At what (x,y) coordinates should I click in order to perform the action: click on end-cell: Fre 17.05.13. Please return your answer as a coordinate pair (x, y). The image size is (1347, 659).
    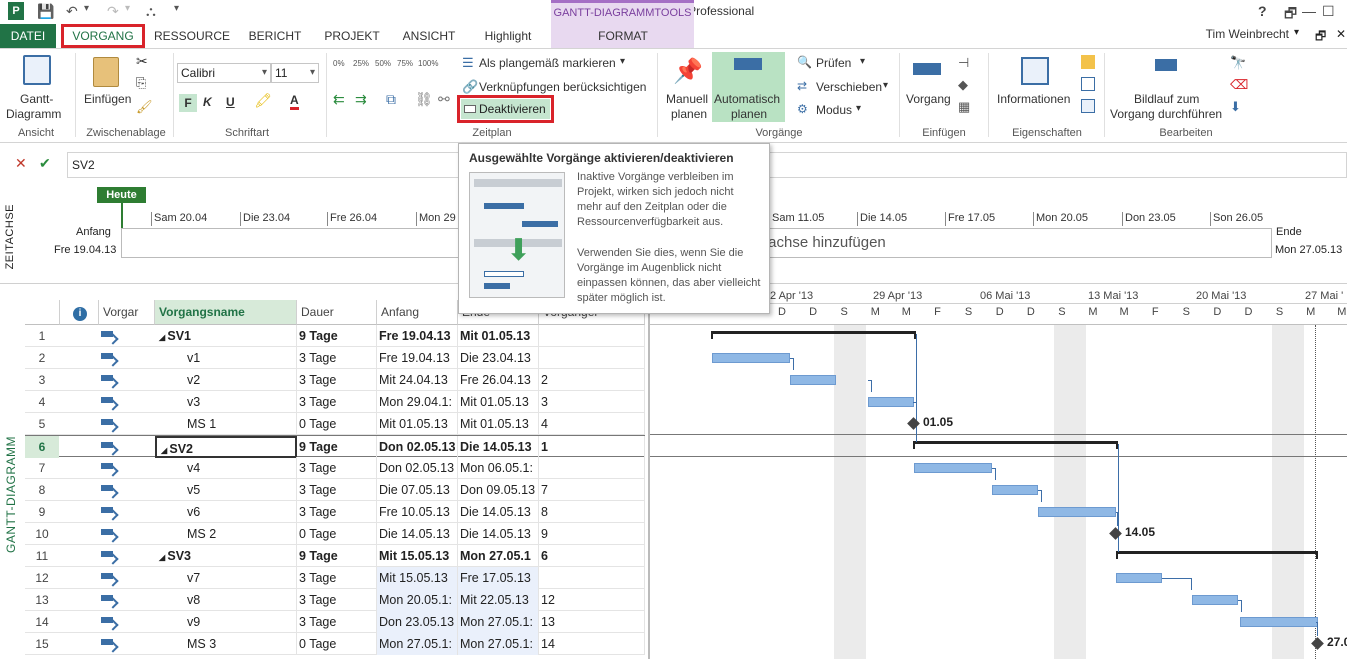
    Looking at the image, I should click on (498, 578).